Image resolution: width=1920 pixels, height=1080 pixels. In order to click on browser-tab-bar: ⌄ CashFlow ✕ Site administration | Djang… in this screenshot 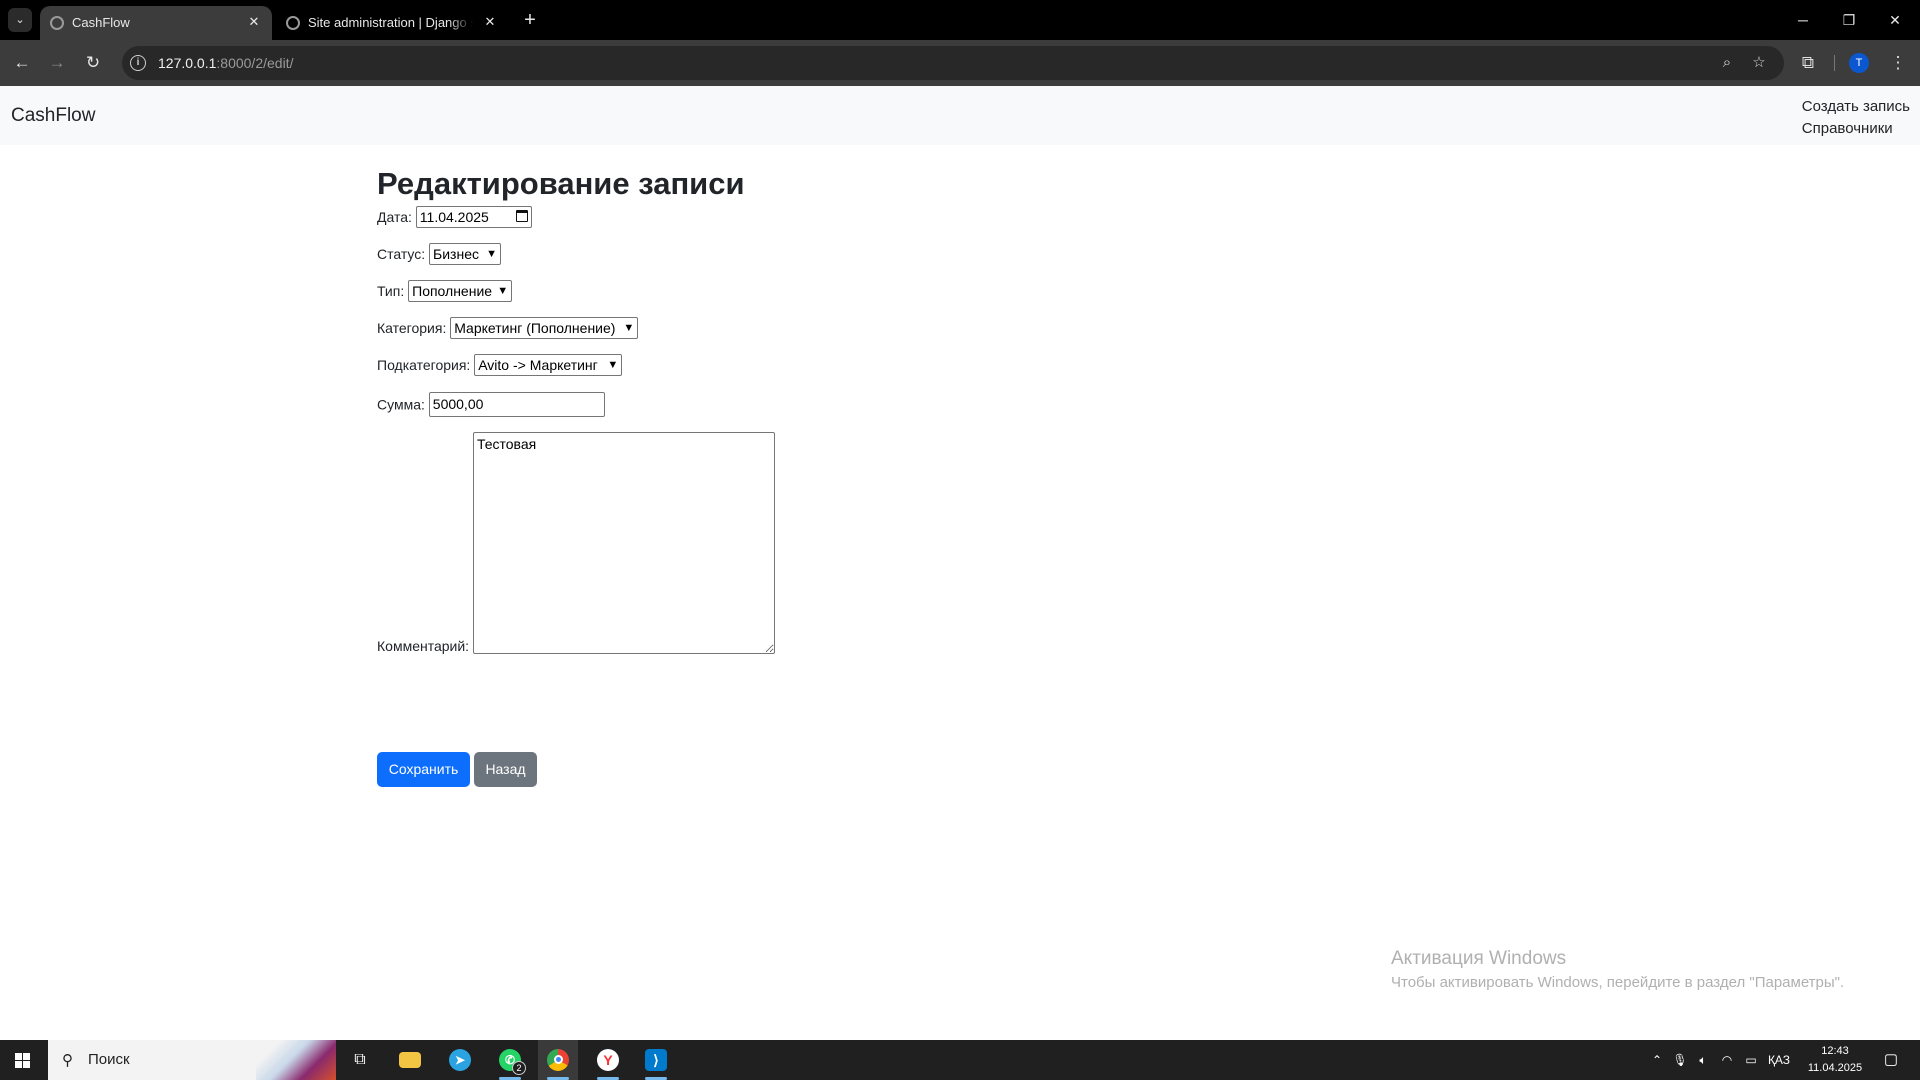, I will do `click(960, 20)`.